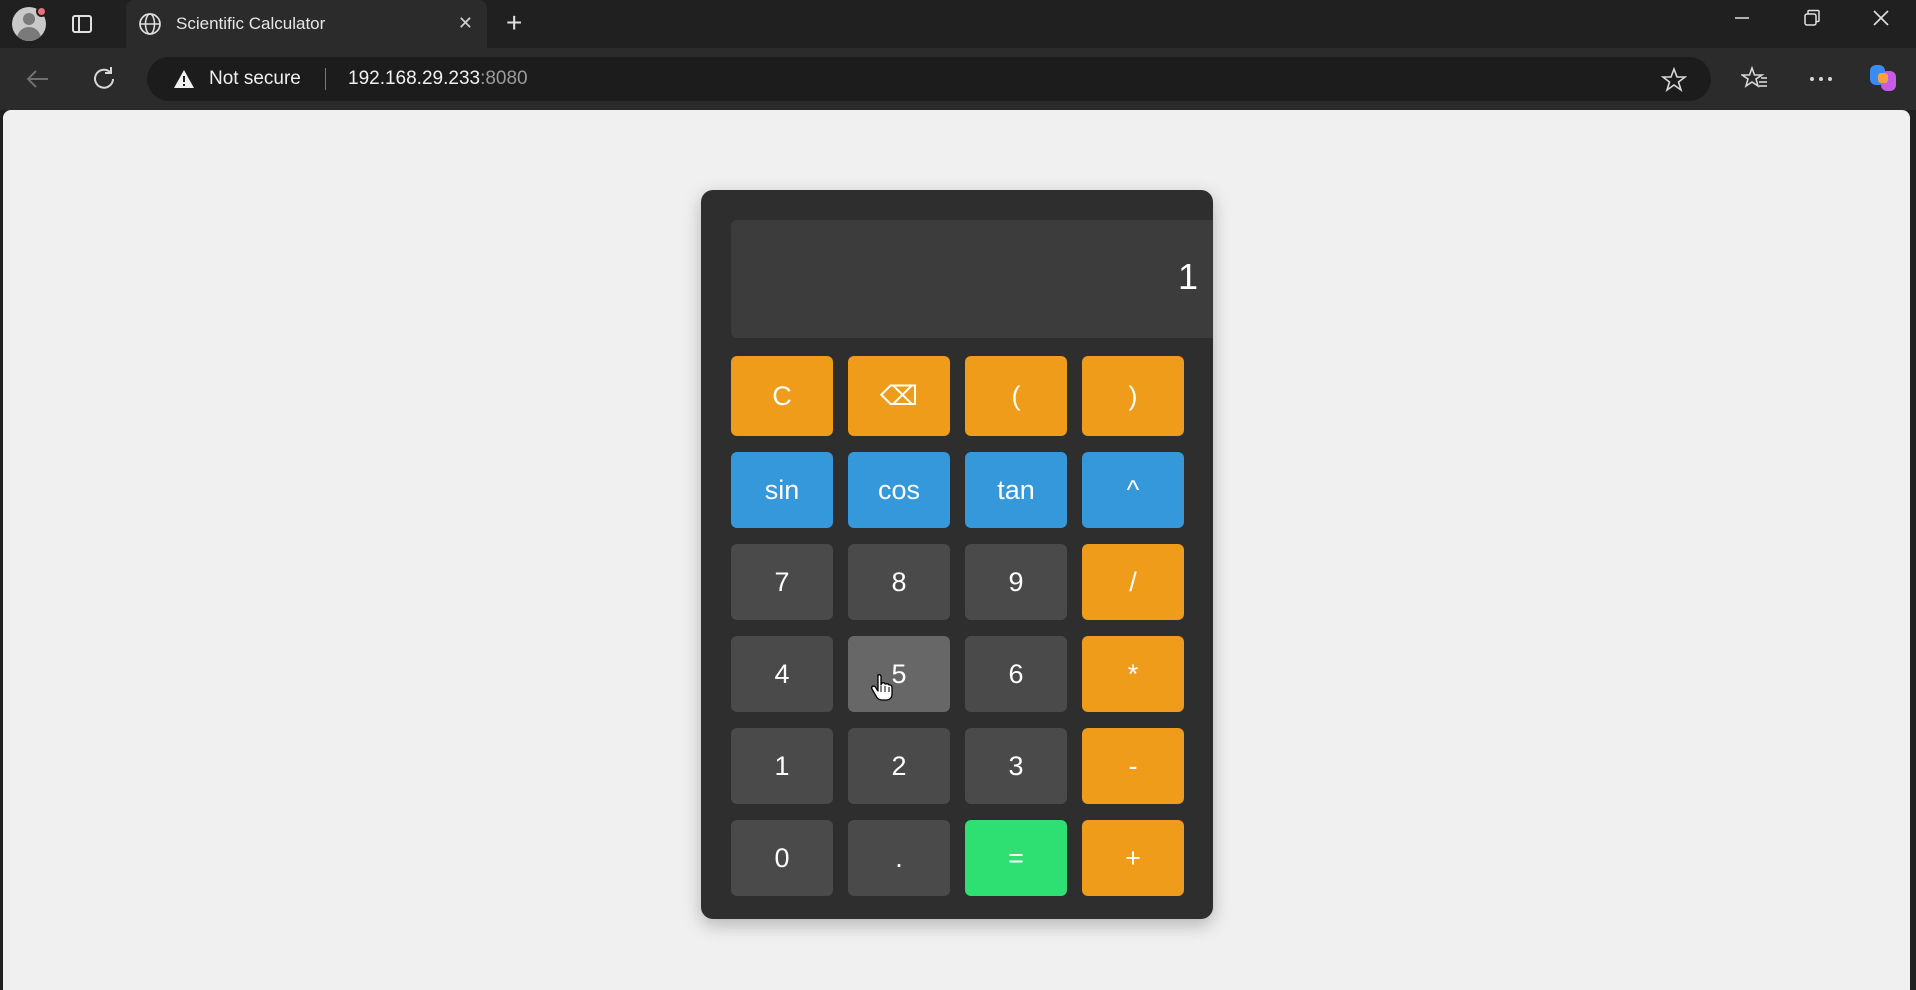 The image size is (1916, 990). What do you see at coordinates (899, 396) in the screenshot?
I see `key-0-1: ⌫` at bounding box center [899, 396].